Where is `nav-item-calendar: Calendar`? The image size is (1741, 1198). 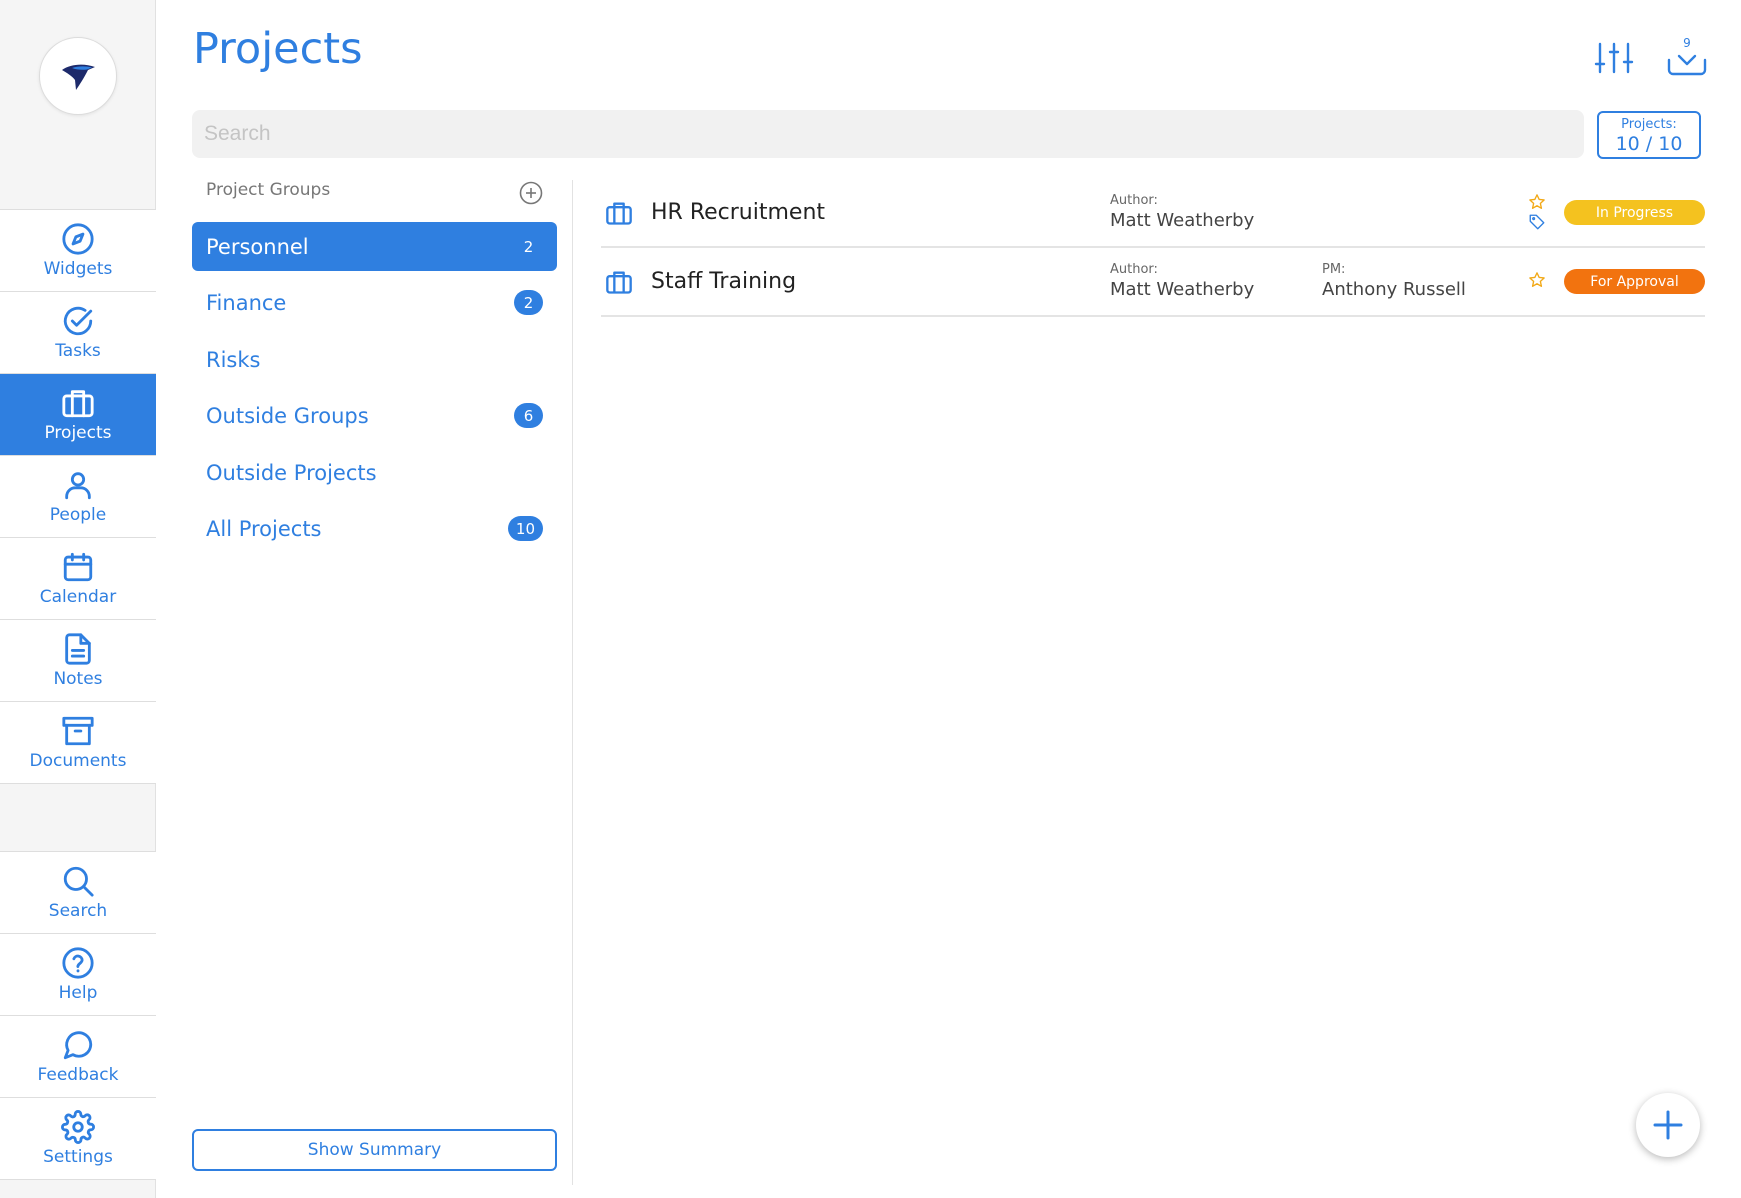 nav-item-calendar: Calendar is located at coordinates (78, 579).